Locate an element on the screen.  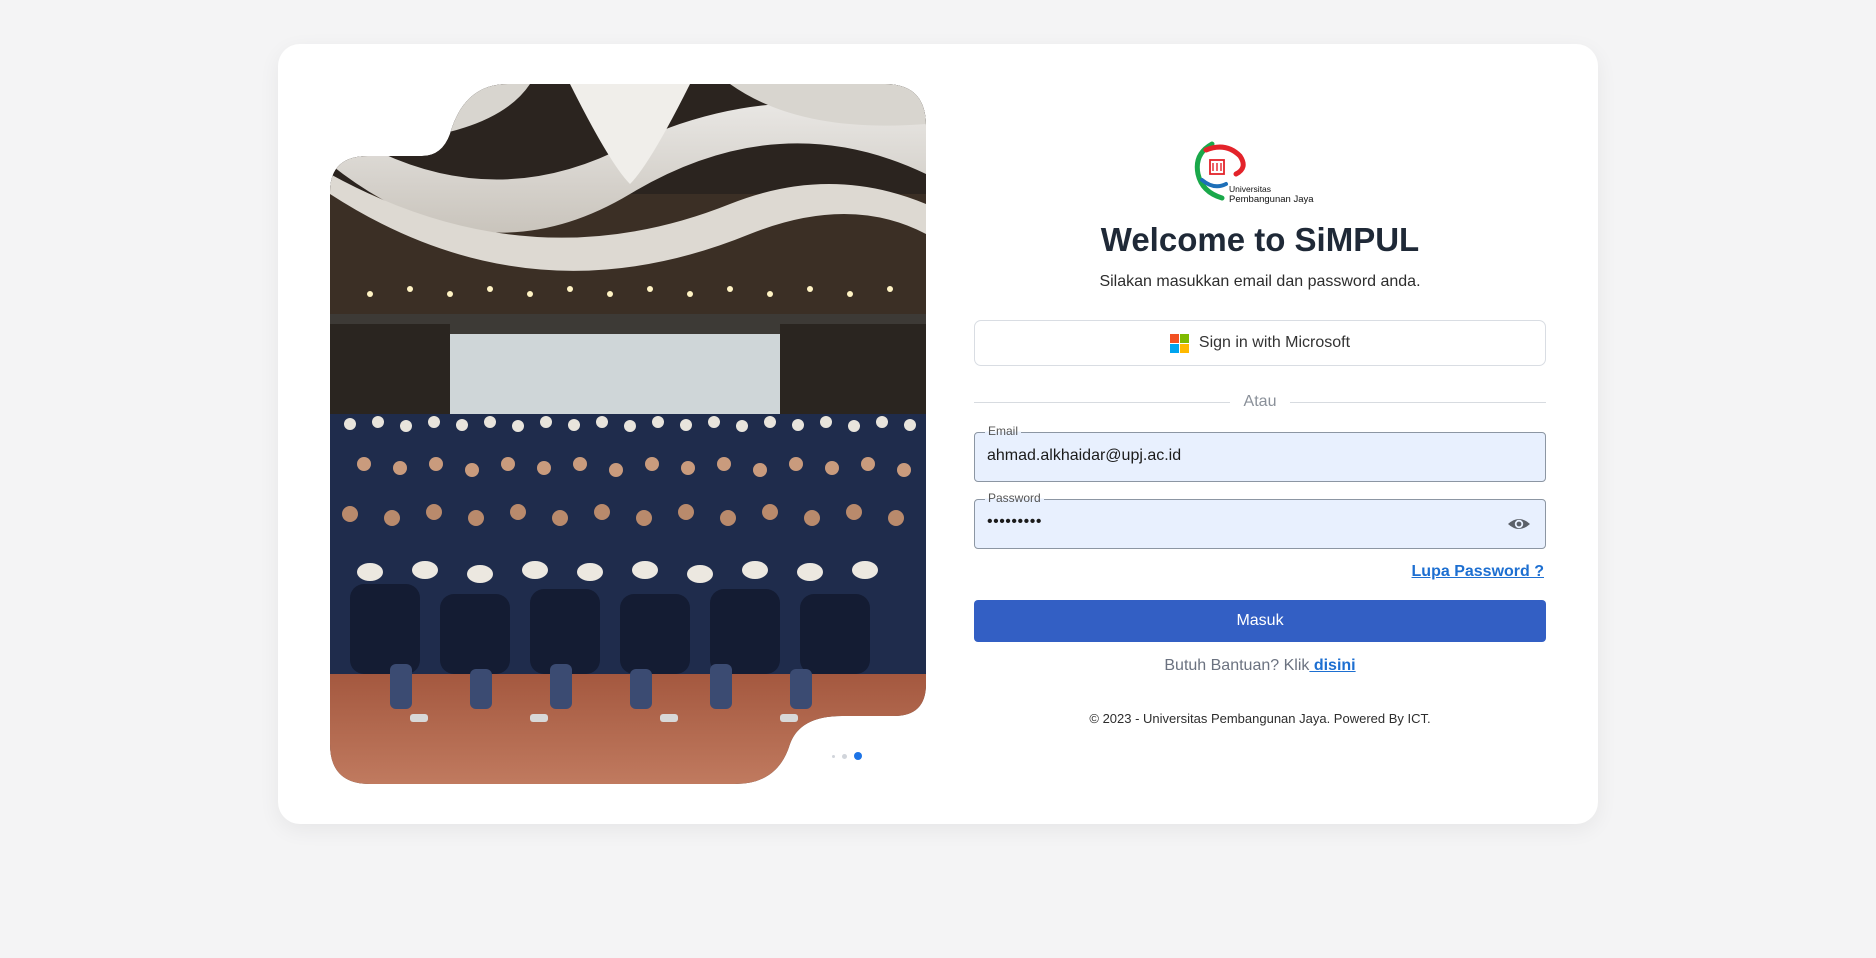
or-divider: Atau is located at coordinates (1260, 402).